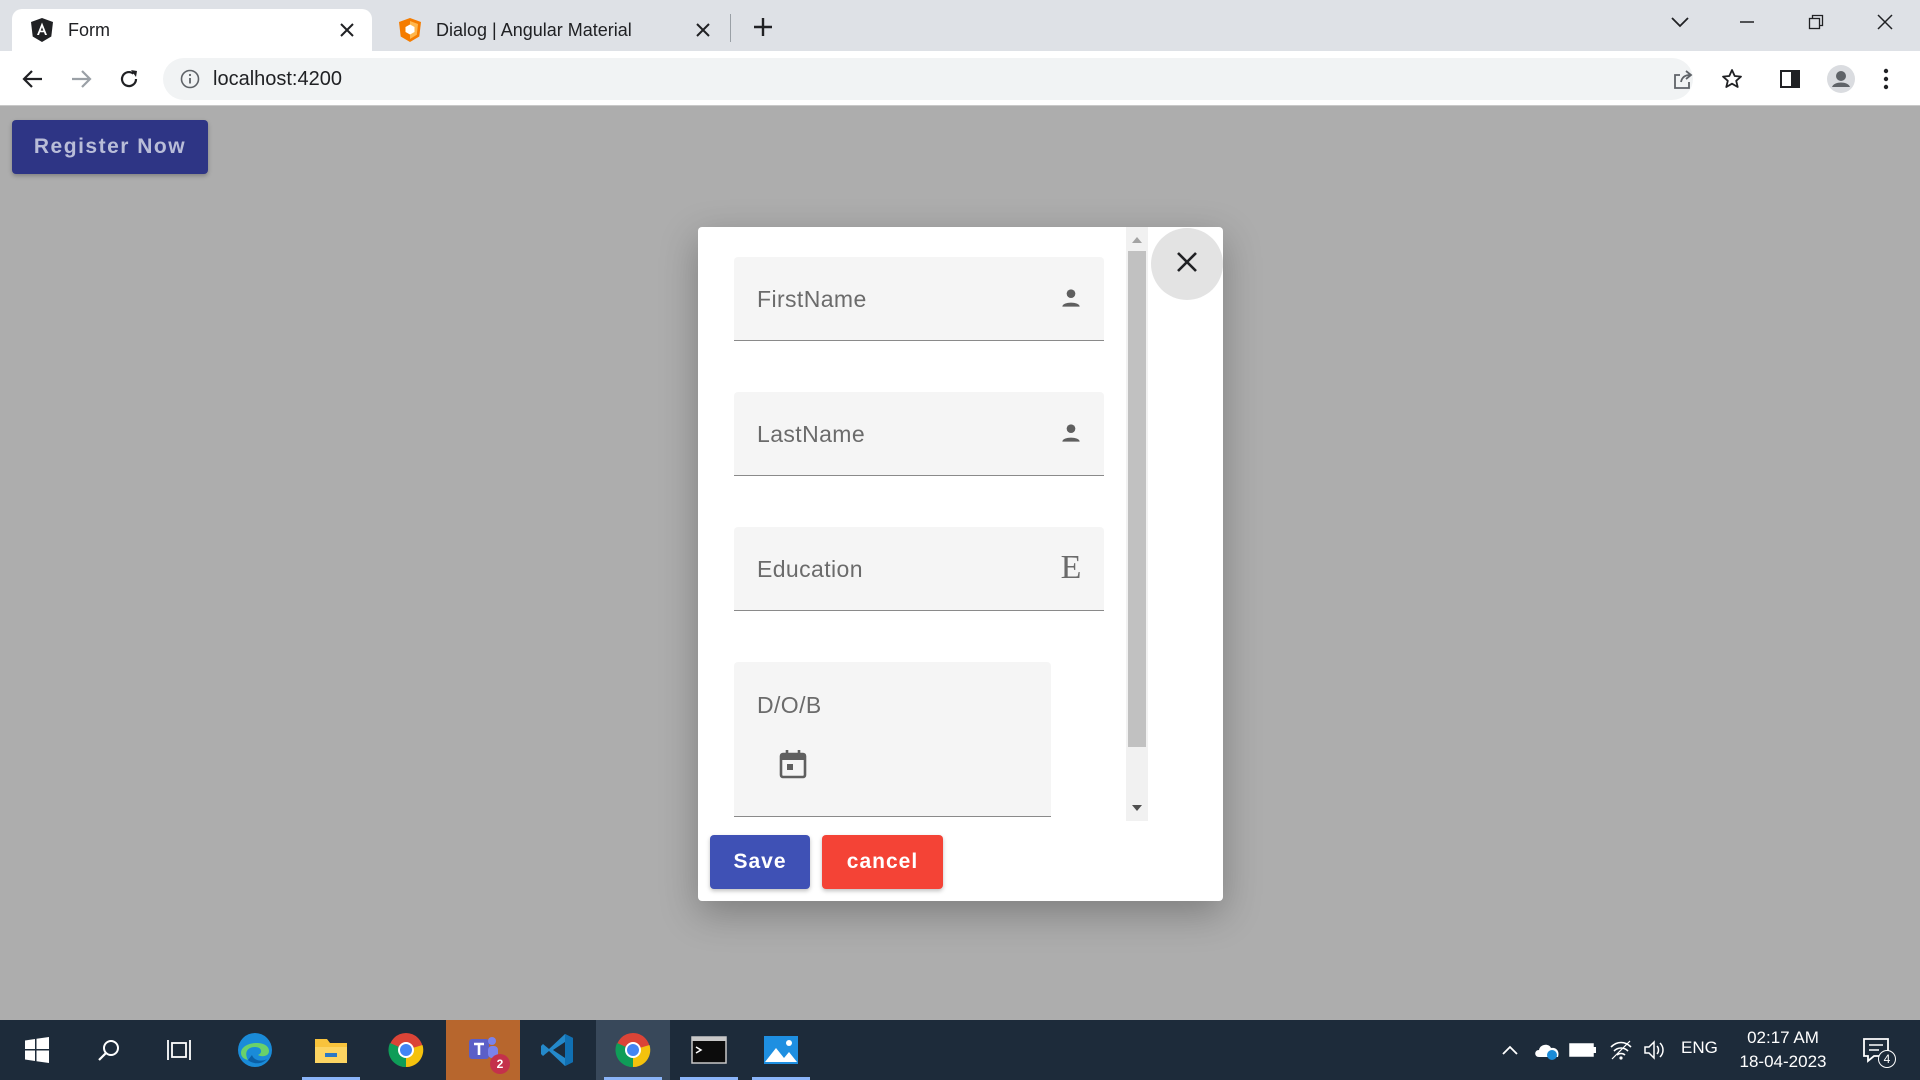 The width and height of the screenshot is (1920, 1080). Describe the element at coordinates (110, 147) in the screenshot. I see `register-now-button: Register Now` at that location.